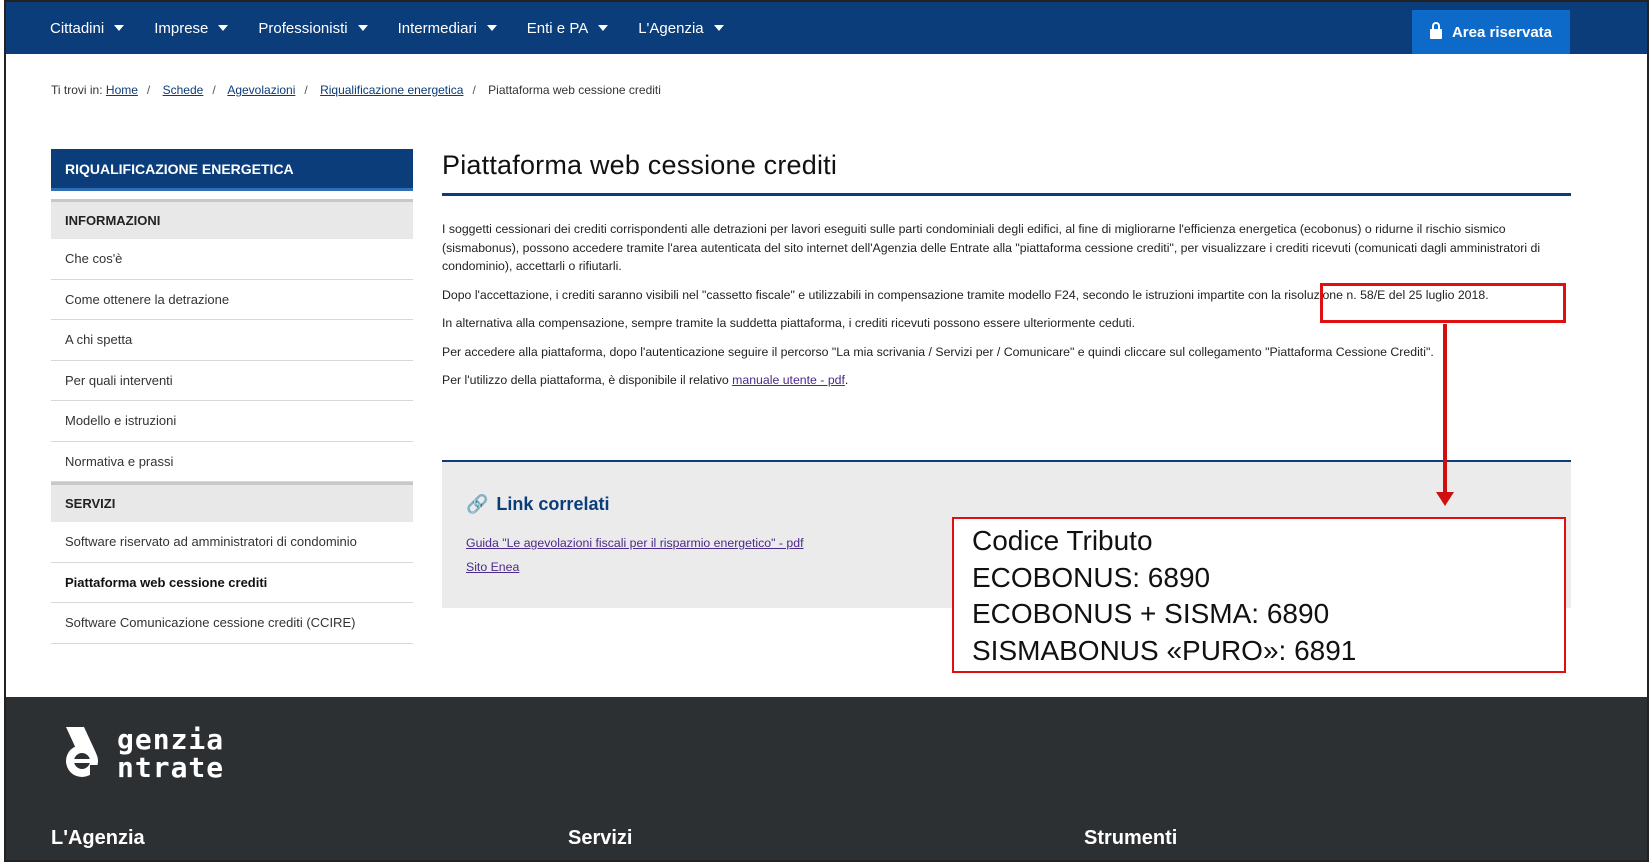  I want to click on nav-intermediari: Intermediari, so click(447, 28).